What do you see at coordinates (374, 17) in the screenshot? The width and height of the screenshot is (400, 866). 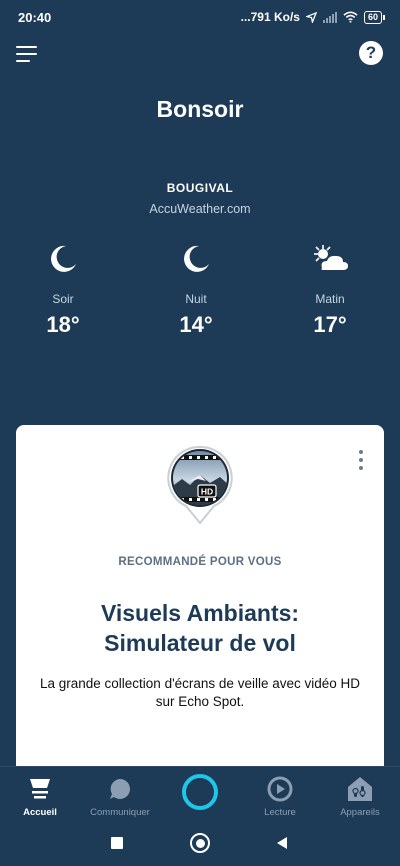 I see `battery-icon: 60` at bounding box center [374, 17].